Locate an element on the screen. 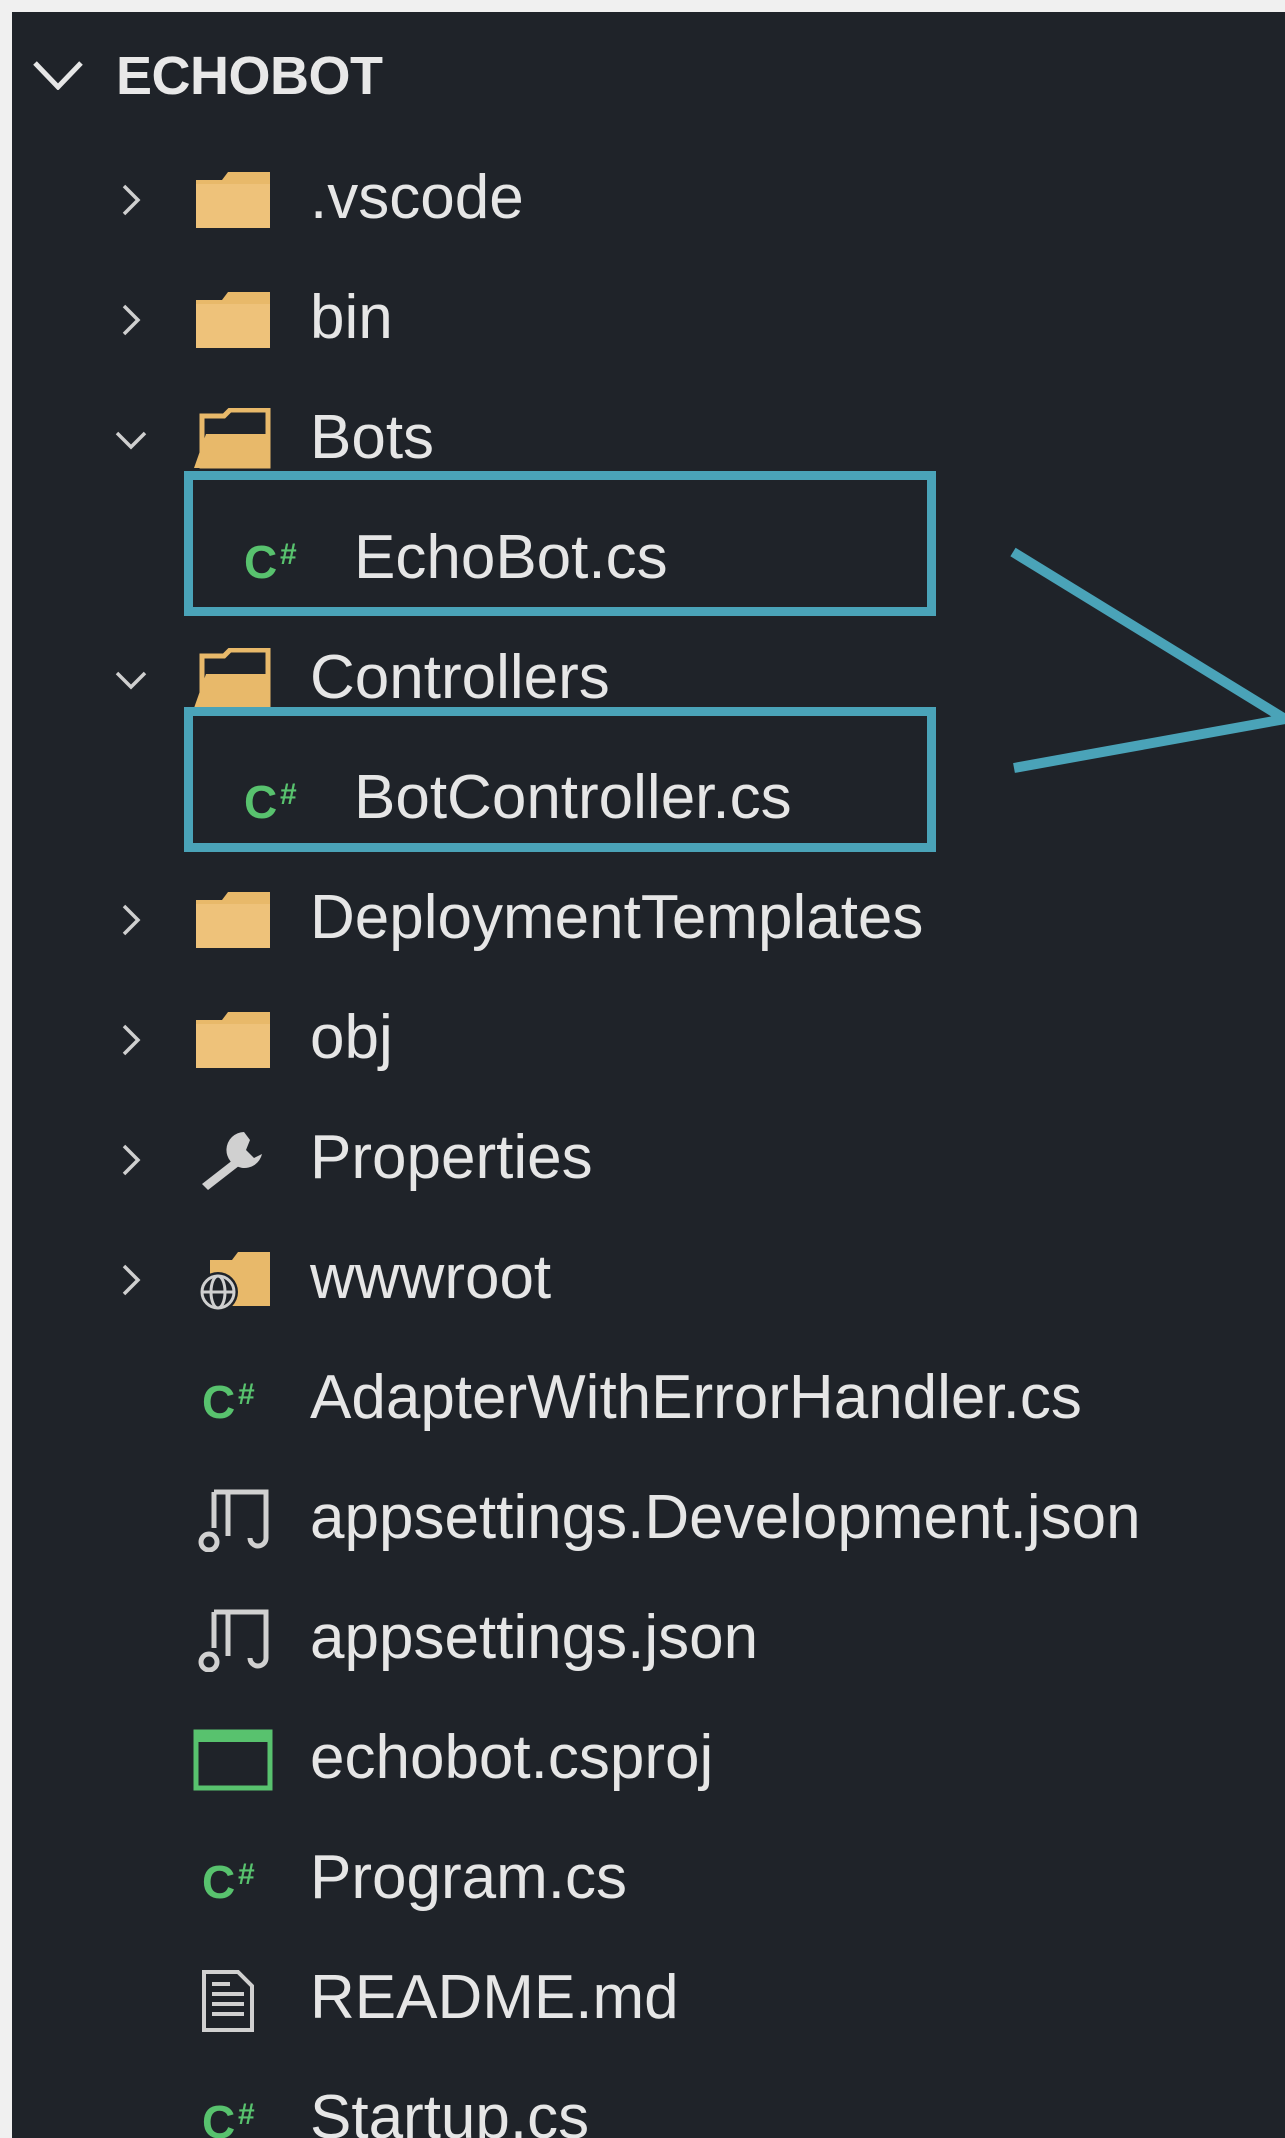 This screenshot has height=2138, width=1285. connector-arrow is located at coordinates (1147, 660).